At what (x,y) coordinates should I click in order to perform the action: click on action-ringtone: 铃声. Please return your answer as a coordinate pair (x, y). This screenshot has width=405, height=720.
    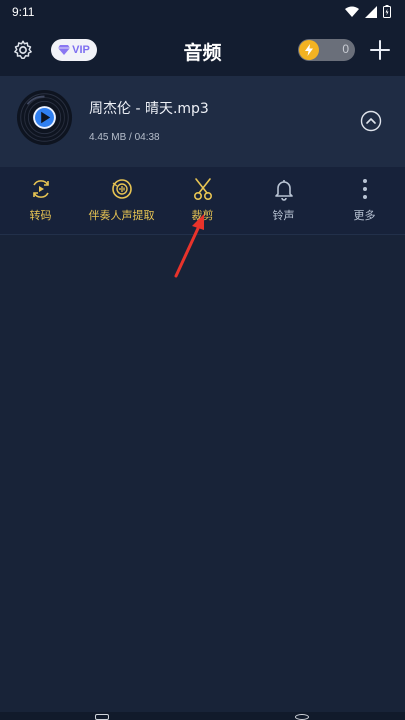
    Looking at the image, I should click on (283, 200).